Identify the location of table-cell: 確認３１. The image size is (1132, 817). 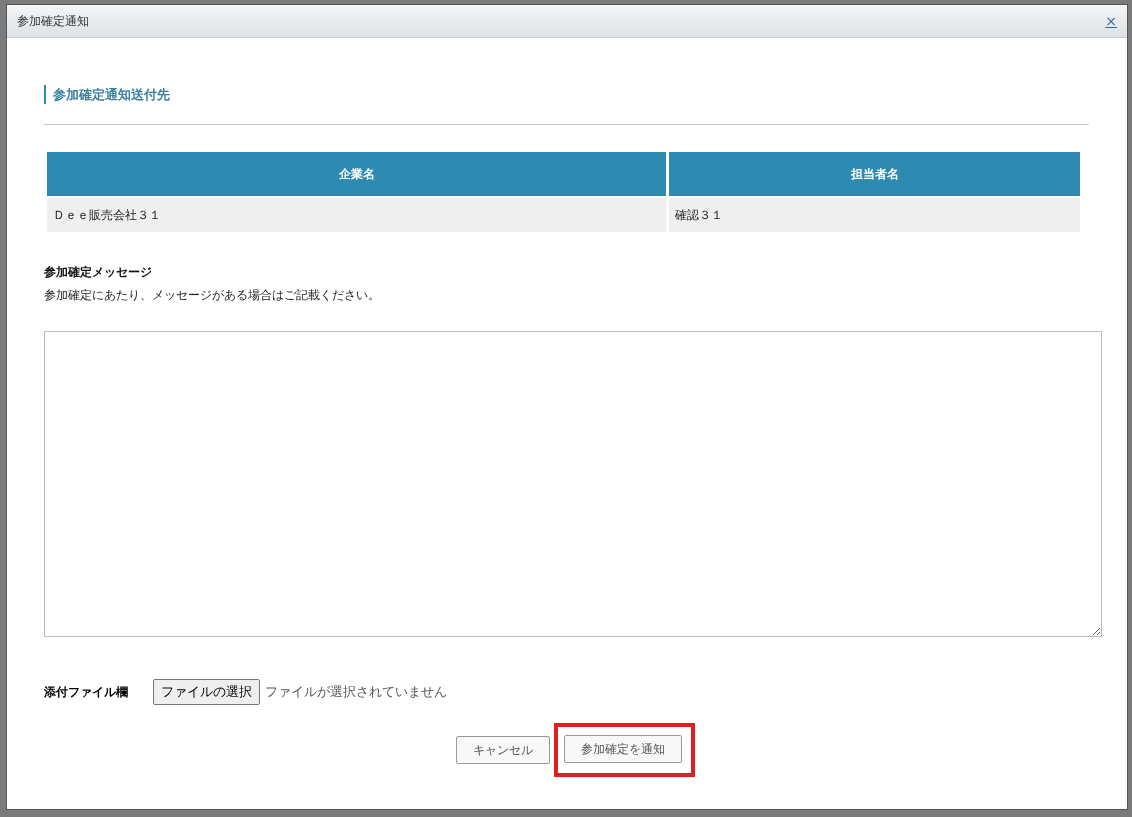
(874, 215).